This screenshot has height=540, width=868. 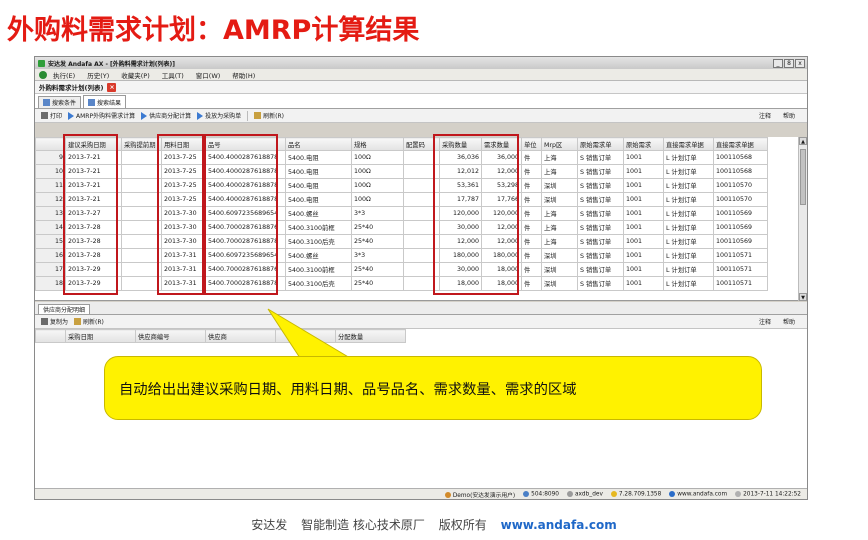 I want to click on callout-note: 自动给出出建议采购日期、用料日期、品号品名、需求数量、需求的区域, so click(x=433, y=388).